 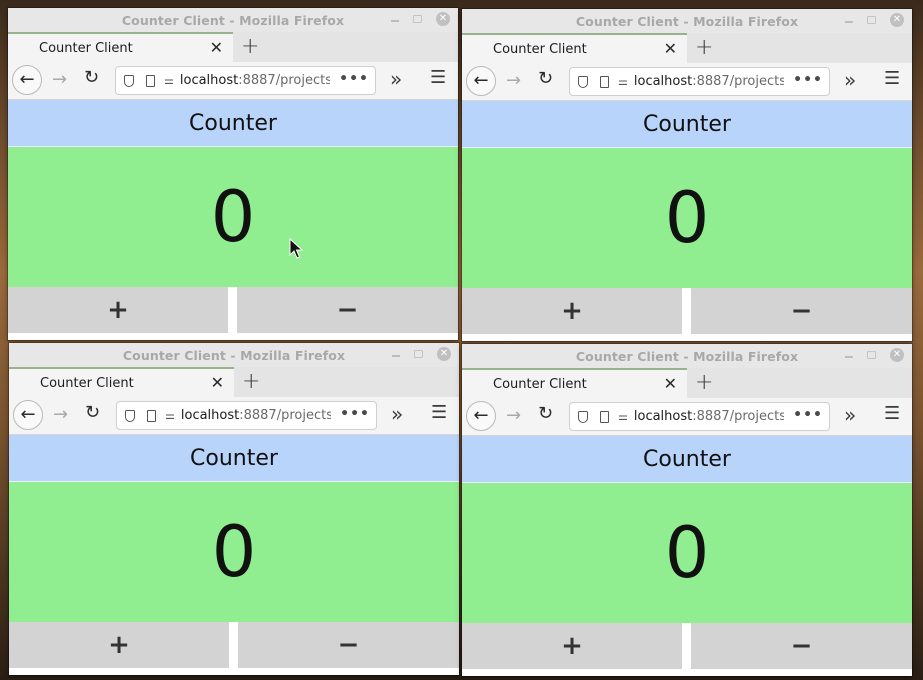 I want to click on counter-controls: + −, so click(x=234, y=645).